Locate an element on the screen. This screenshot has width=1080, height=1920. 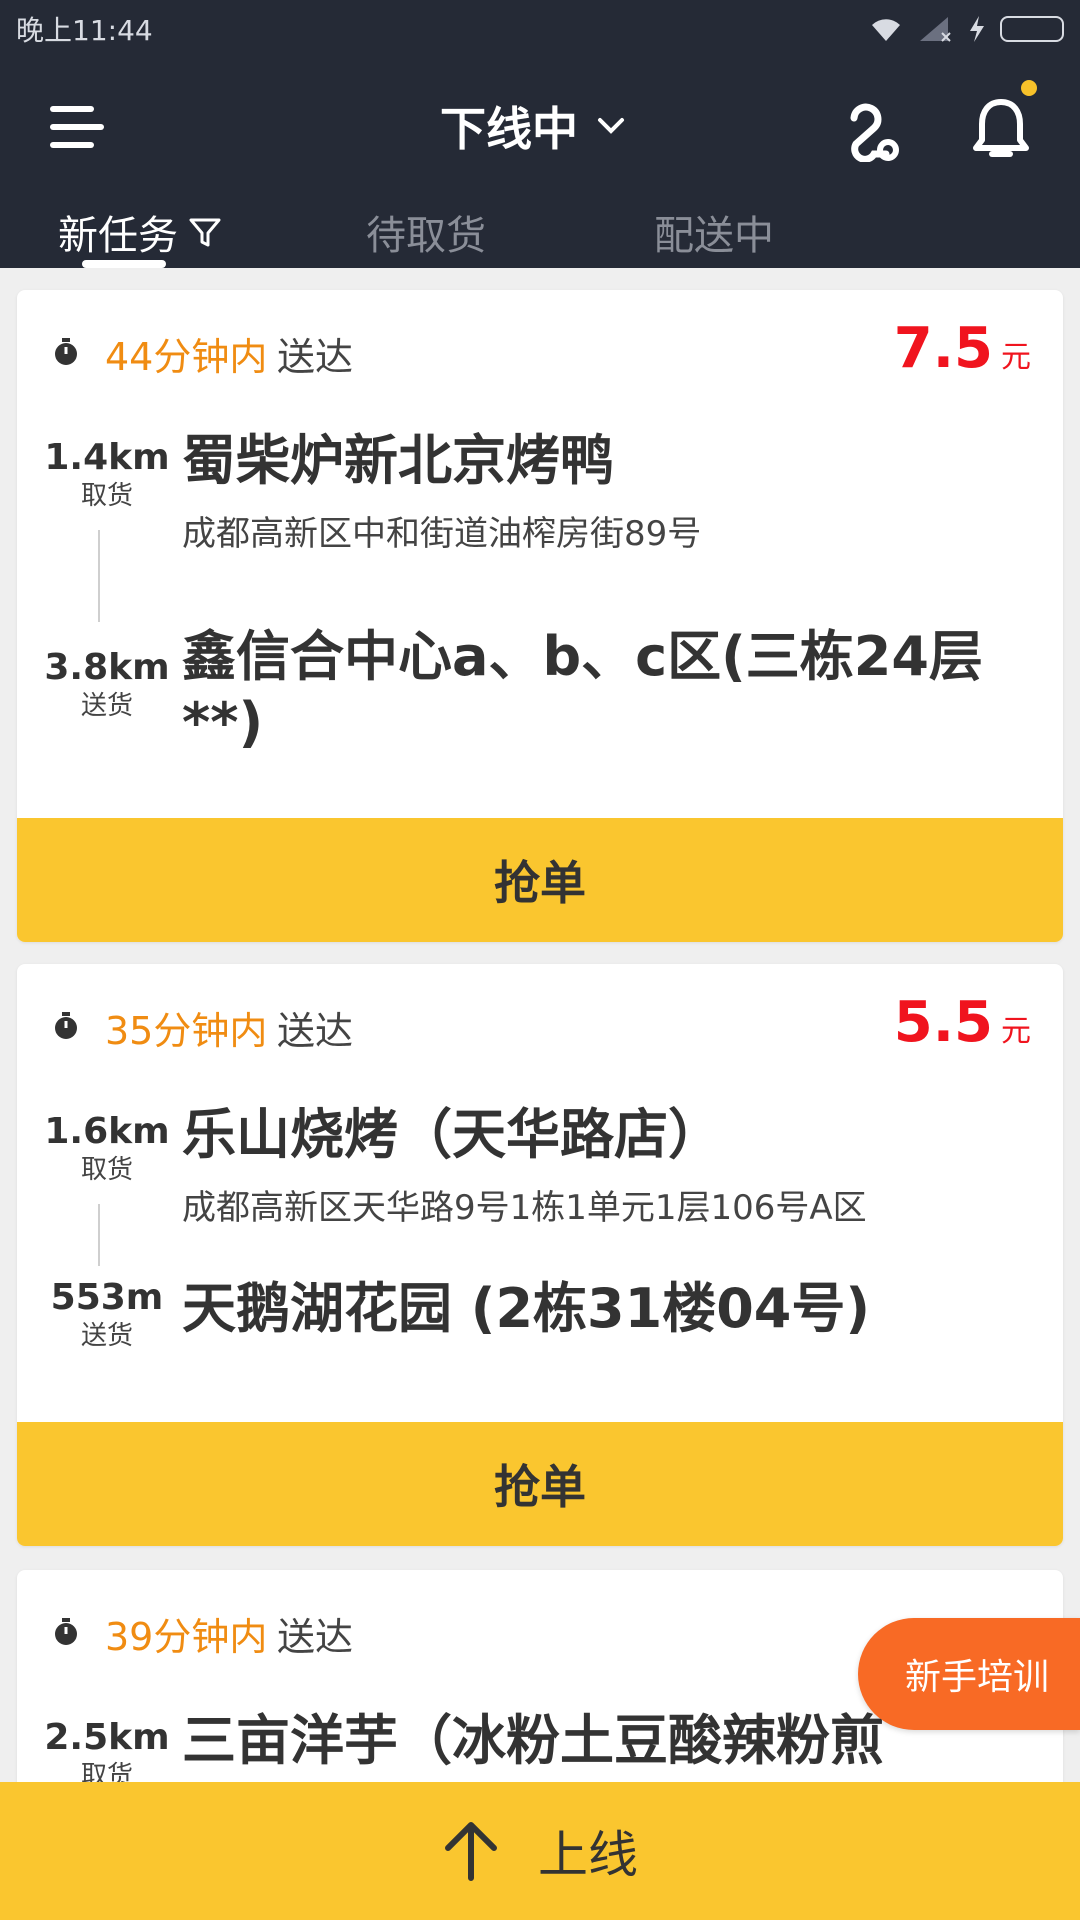
active-tab-indicator is located at coordinates (124, 264).